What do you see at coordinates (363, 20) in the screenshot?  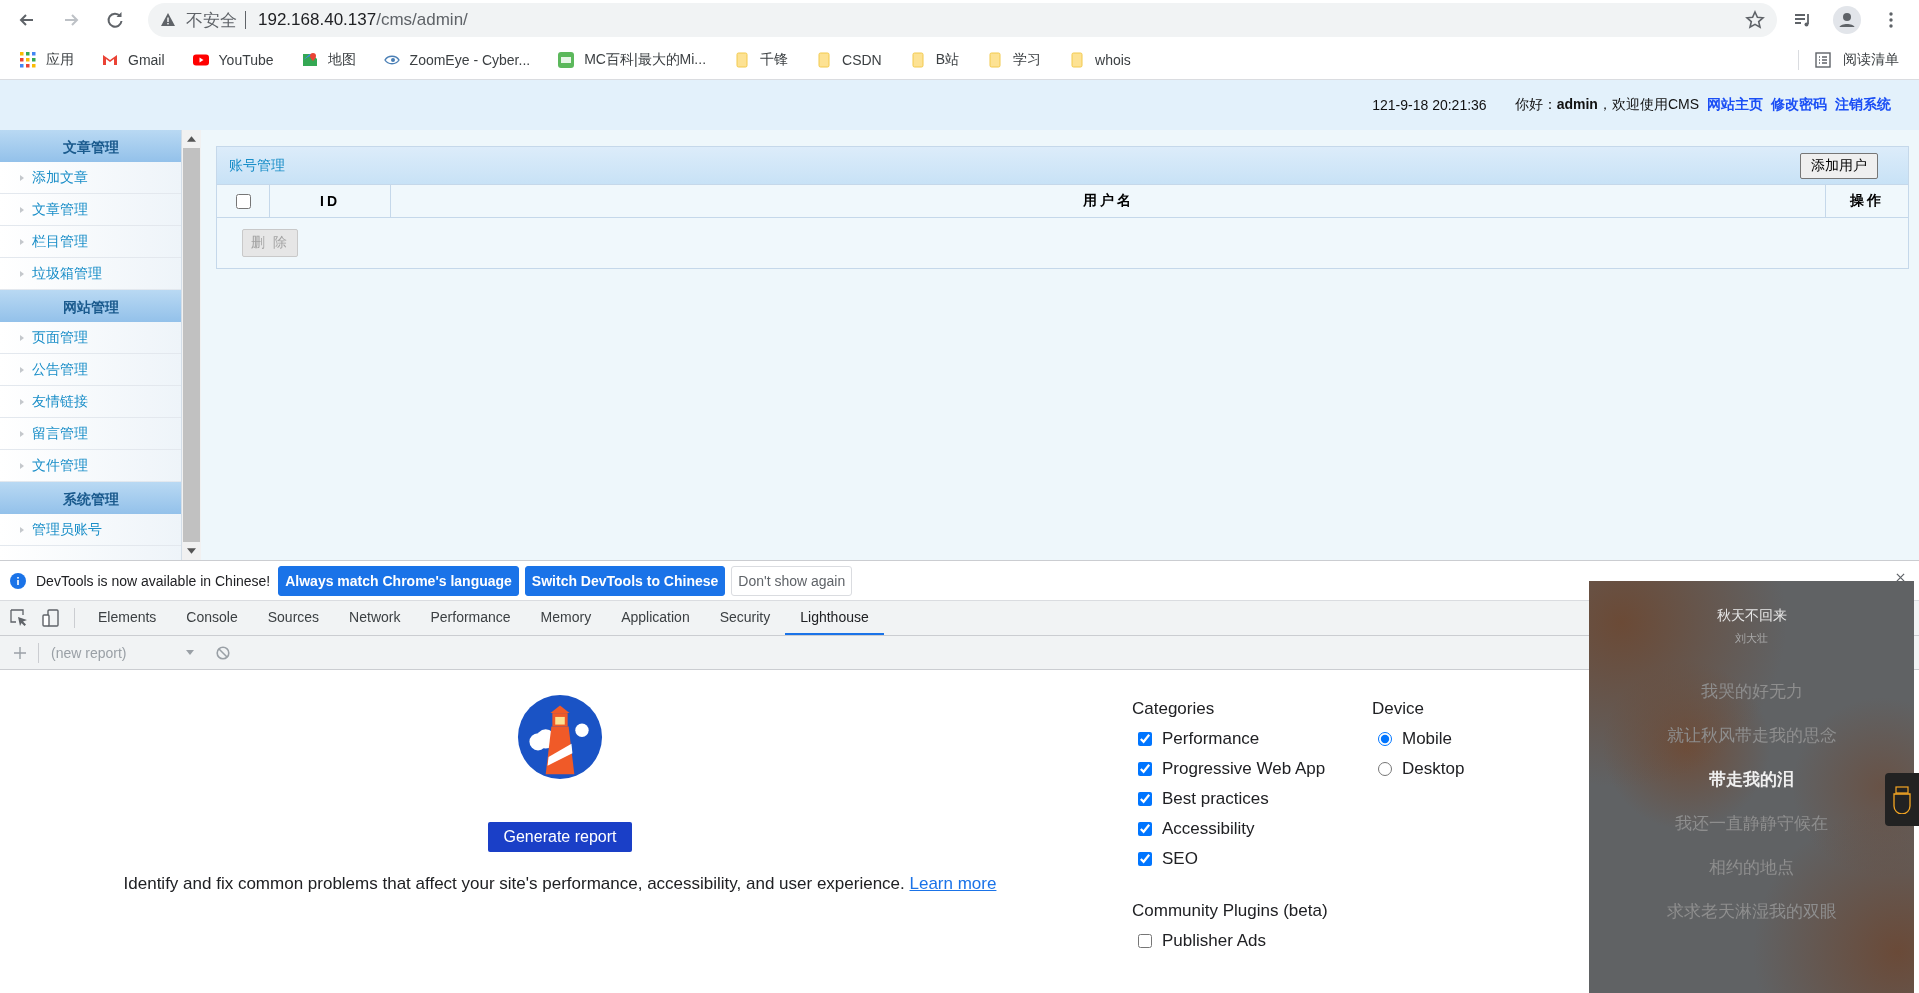 I see `url-text: 192.168.40.137/cms/admin/` at bounding box center [363, 20].